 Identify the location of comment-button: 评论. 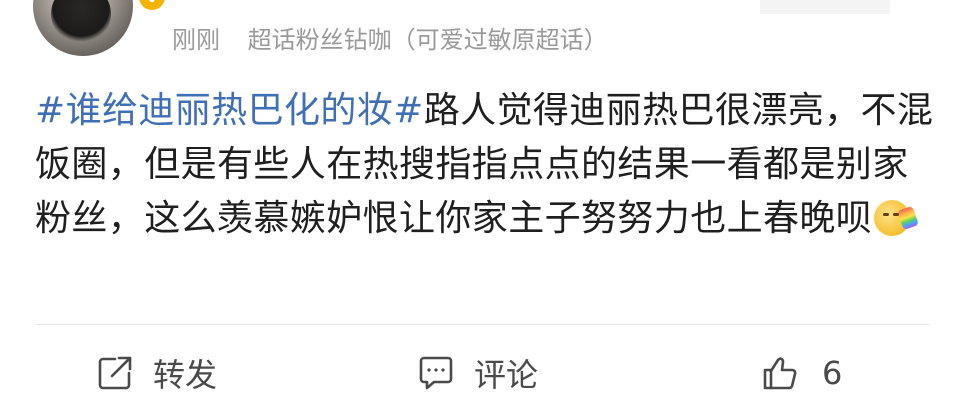
(477, 373).